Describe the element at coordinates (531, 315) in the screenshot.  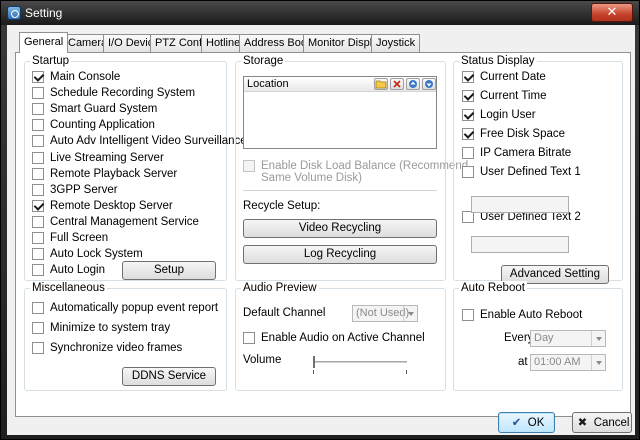
I see `enable-auto-reboot-label: Enable Auto Reboot` at that location.